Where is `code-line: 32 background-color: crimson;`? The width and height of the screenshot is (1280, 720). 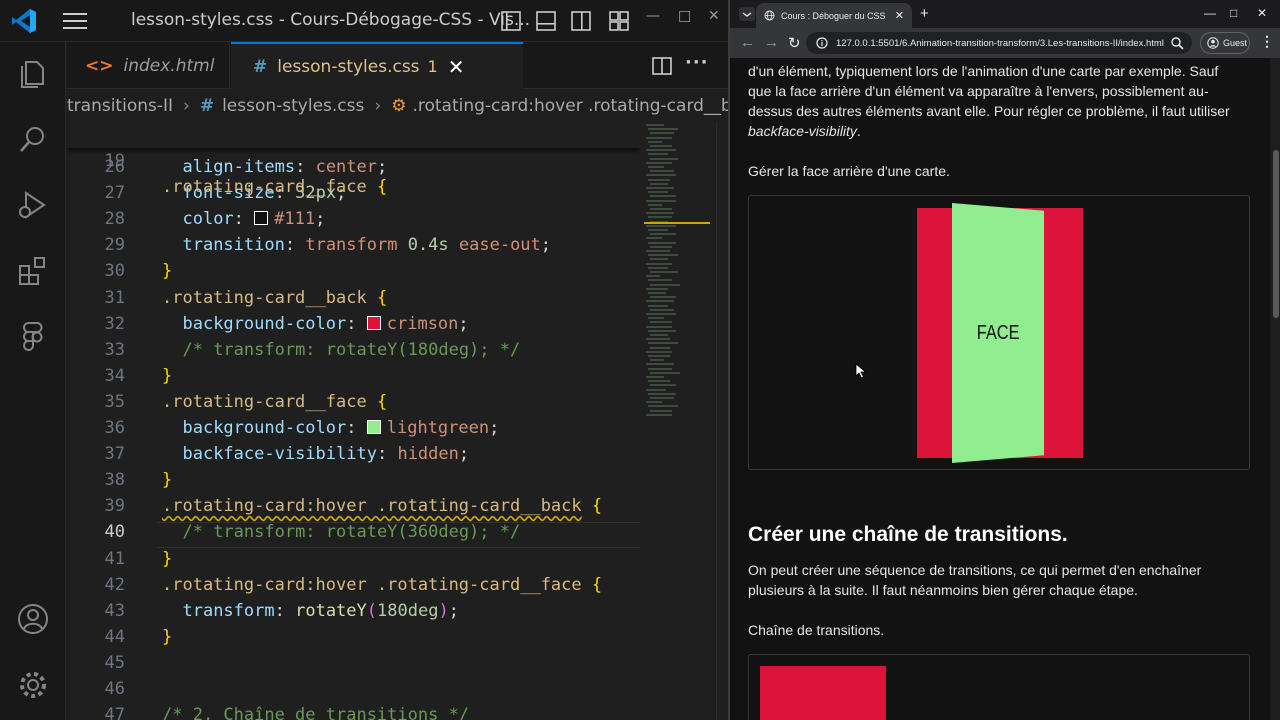
code-line: 32 background-color: crimson; is located at coordinates (353, 324).